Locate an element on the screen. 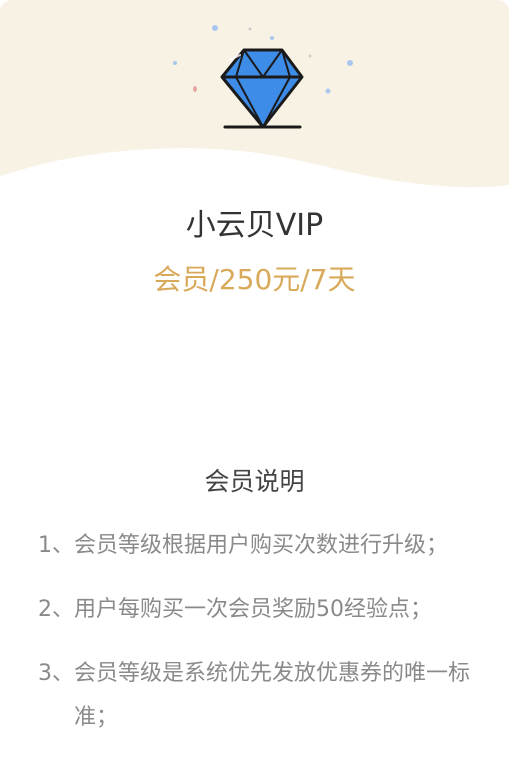 Image resolution: width=509 pixels, height=772 pixels. product-name: 小云贝VIP is located at coordinates (254, 225).